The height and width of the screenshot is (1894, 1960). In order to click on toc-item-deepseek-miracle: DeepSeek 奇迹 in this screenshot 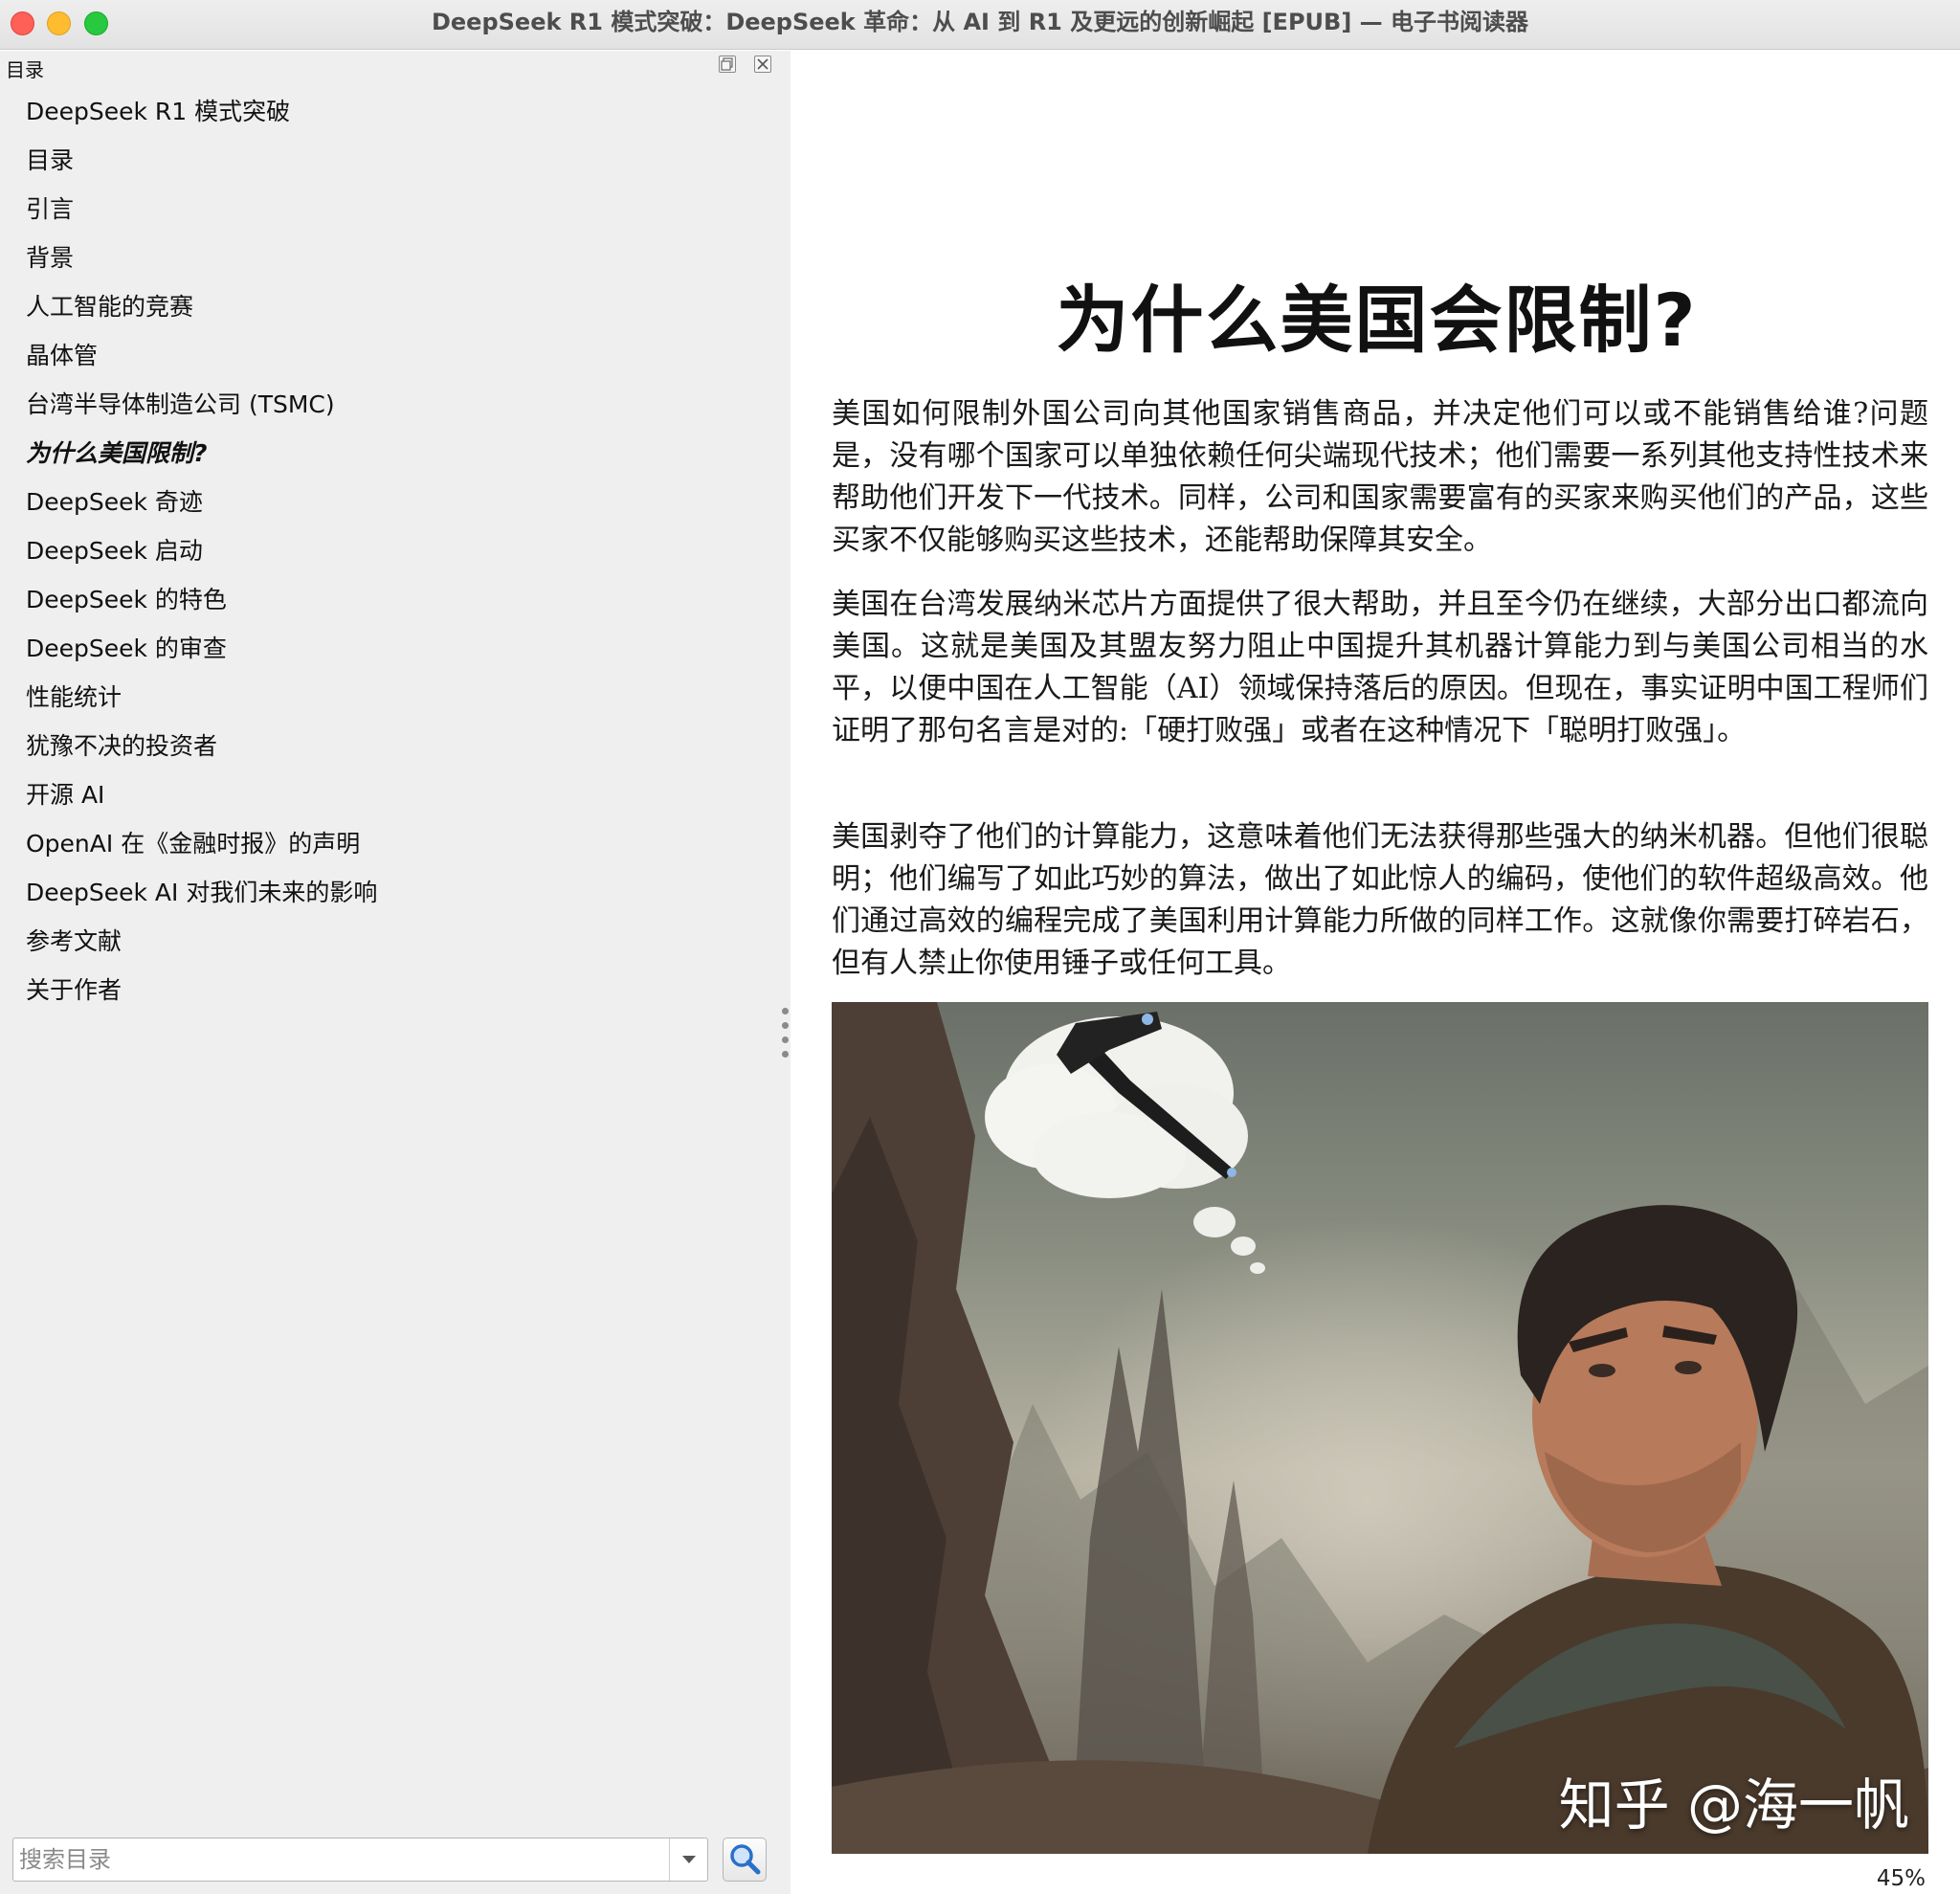, I will do `click(383, 502)`.